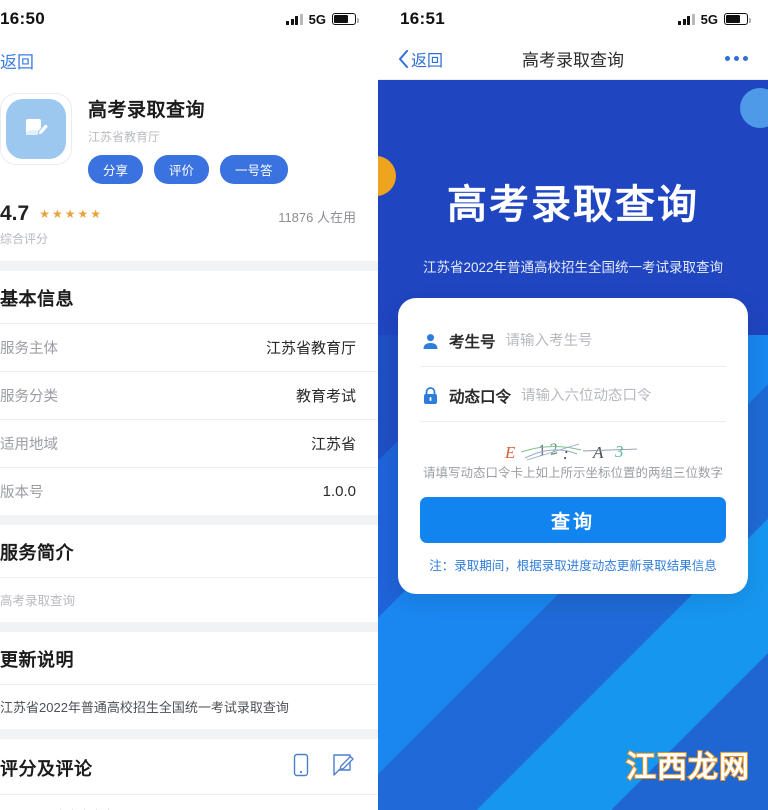  I want to click on more-dots-icon, so click(736, 58).